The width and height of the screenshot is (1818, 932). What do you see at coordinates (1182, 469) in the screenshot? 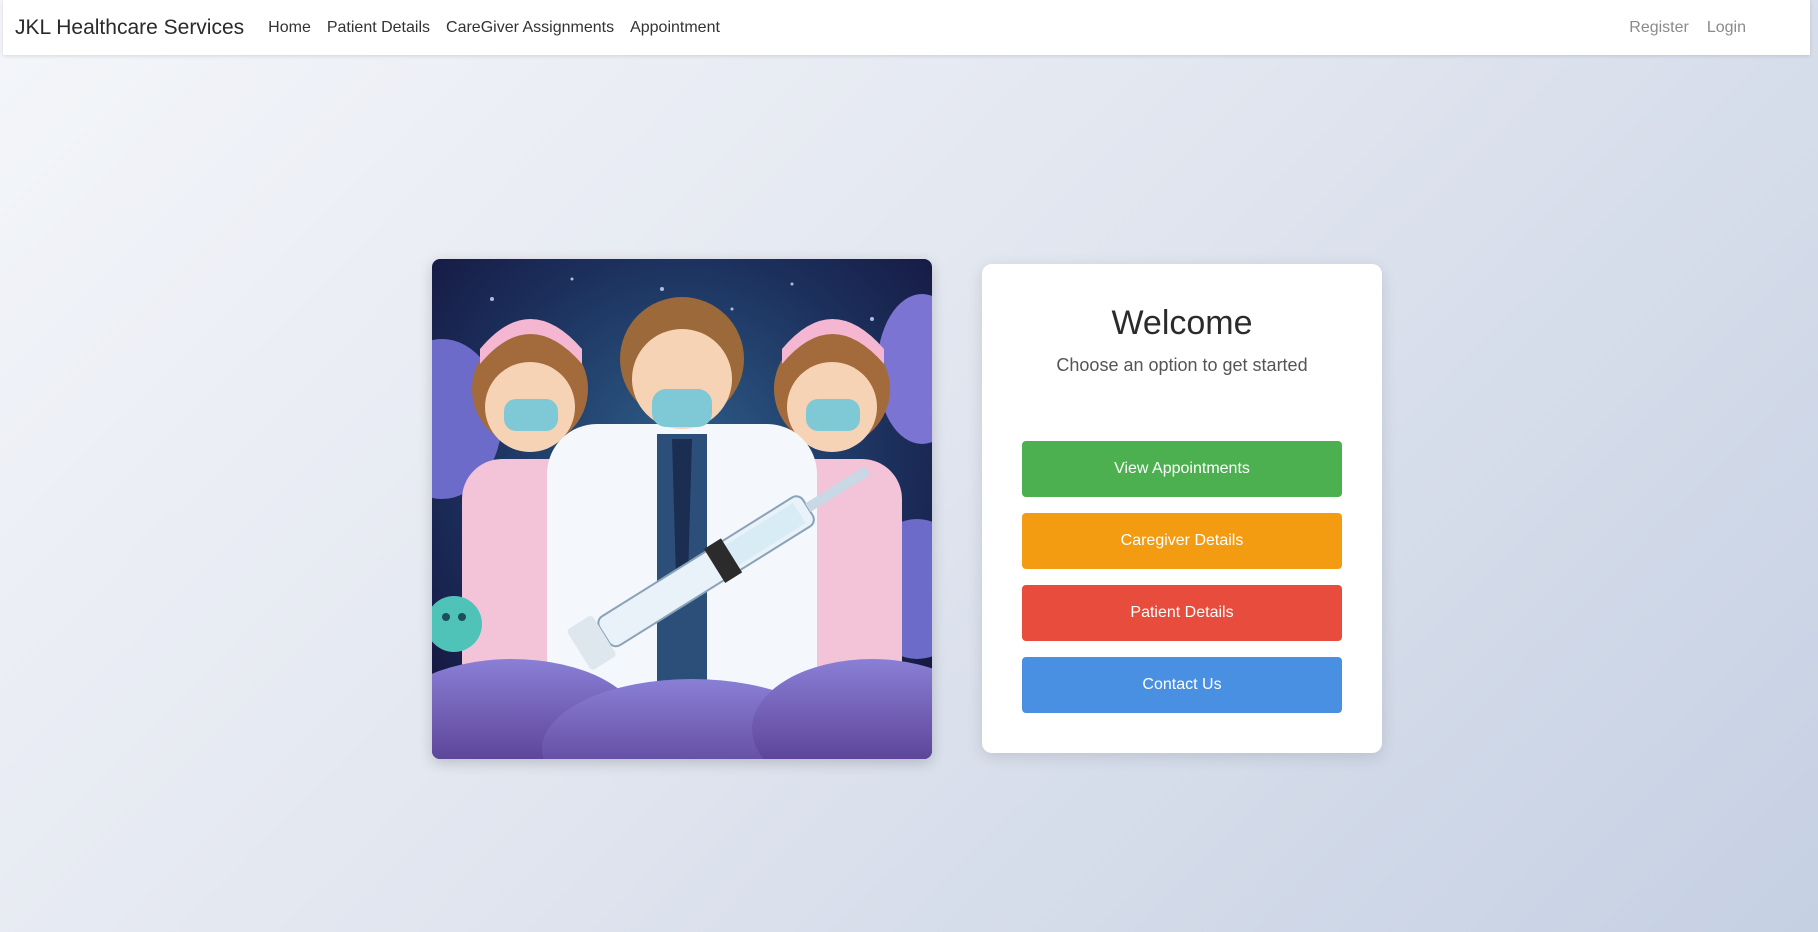
I see `view-appointments-button: View Appointments` at bounding box center [1182, 469].